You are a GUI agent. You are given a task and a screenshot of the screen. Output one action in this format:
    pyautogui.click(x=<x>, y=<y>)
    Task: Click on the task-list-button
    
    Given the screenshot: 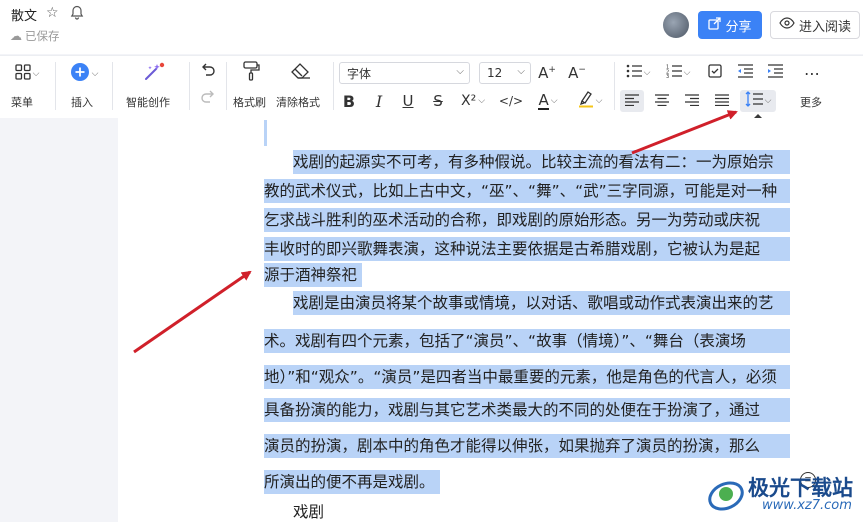 What is the action you would take?
    pyautogui.click(x=715, y=73)
    